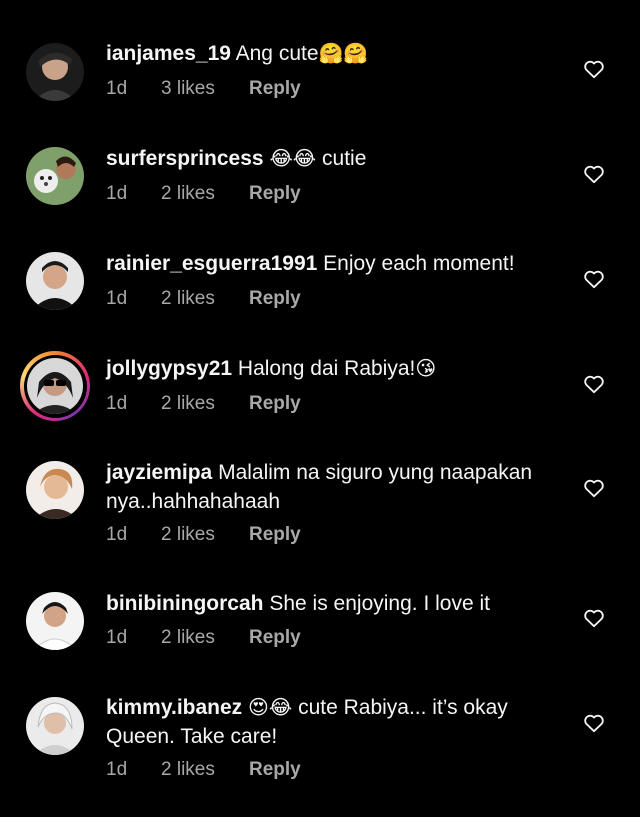 The image size is (640, 817). Describe the element at coordinates (277, 53) in the screenshot. I see `comment-body: Ang cute` at that location.